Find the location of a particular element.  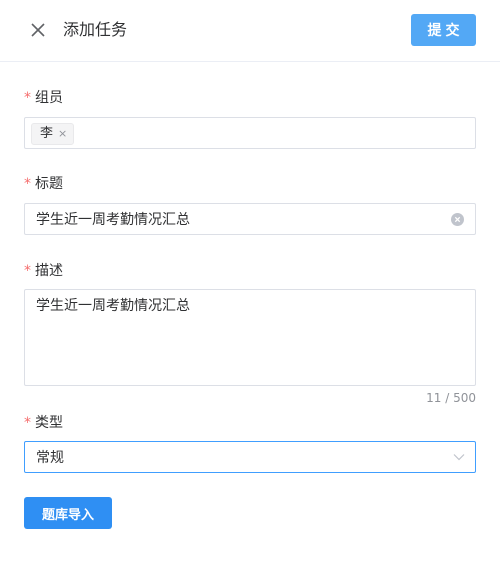

char-counter: 11 / 500 is located at coordinates (451, 398).